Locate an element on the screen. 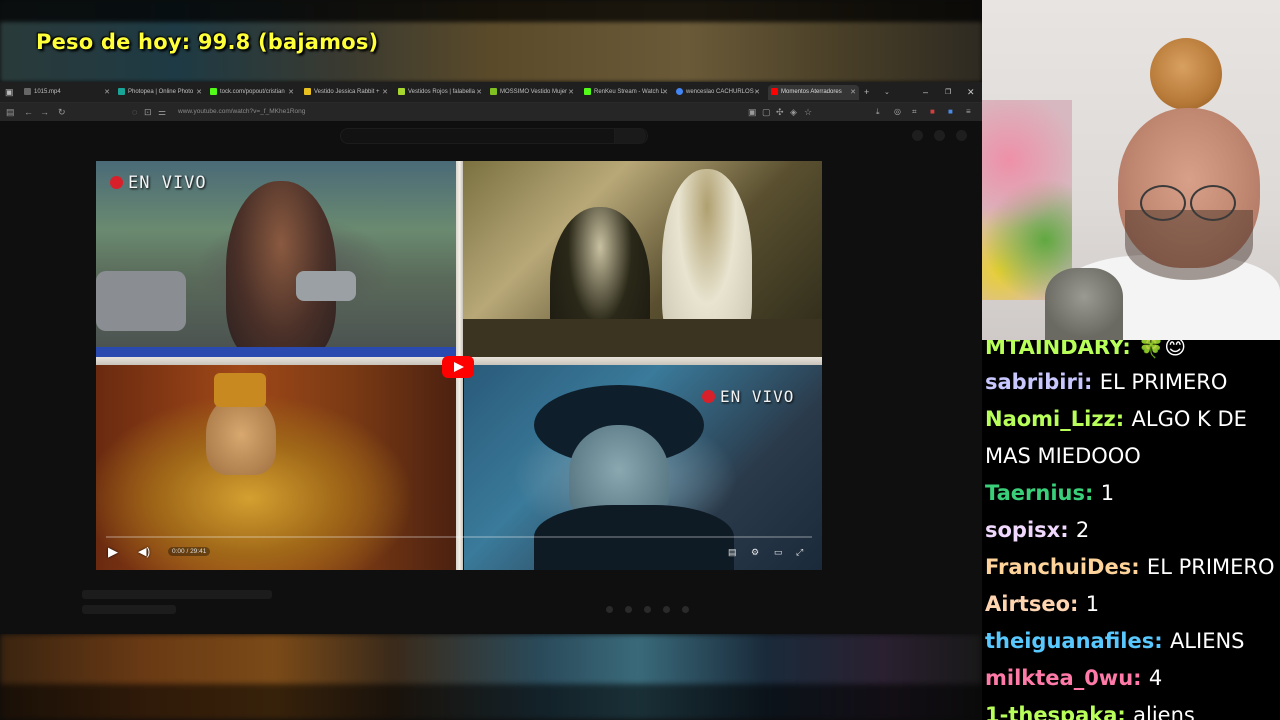 The width and height of the screenshot is (1280, 720). screenshot-icon: ▣ is located at coordinates (752, 112).